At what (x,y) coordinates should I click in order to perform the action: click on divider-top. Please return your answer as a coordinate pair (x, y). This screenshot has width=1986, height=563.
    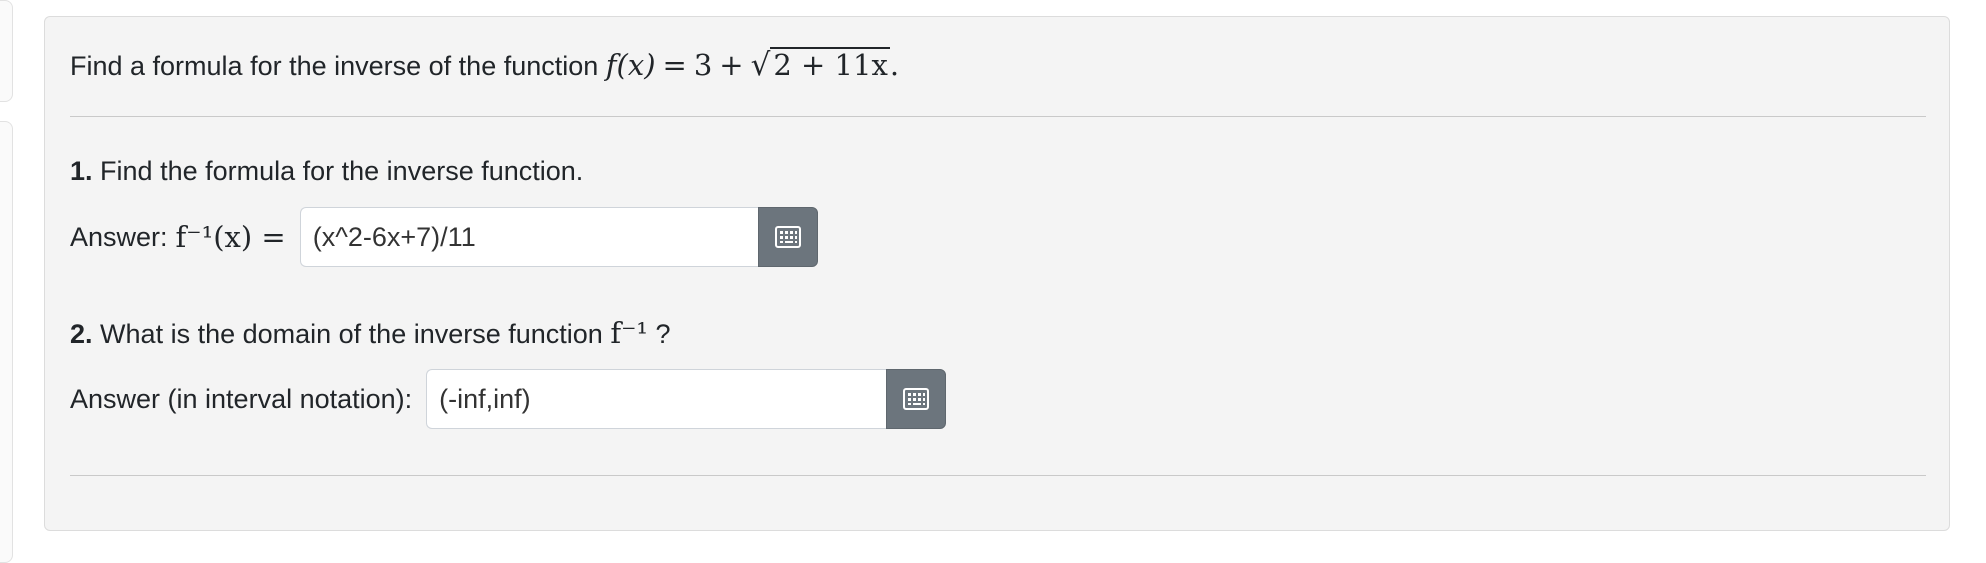
    Looking at the image, I should click on (998, 116).